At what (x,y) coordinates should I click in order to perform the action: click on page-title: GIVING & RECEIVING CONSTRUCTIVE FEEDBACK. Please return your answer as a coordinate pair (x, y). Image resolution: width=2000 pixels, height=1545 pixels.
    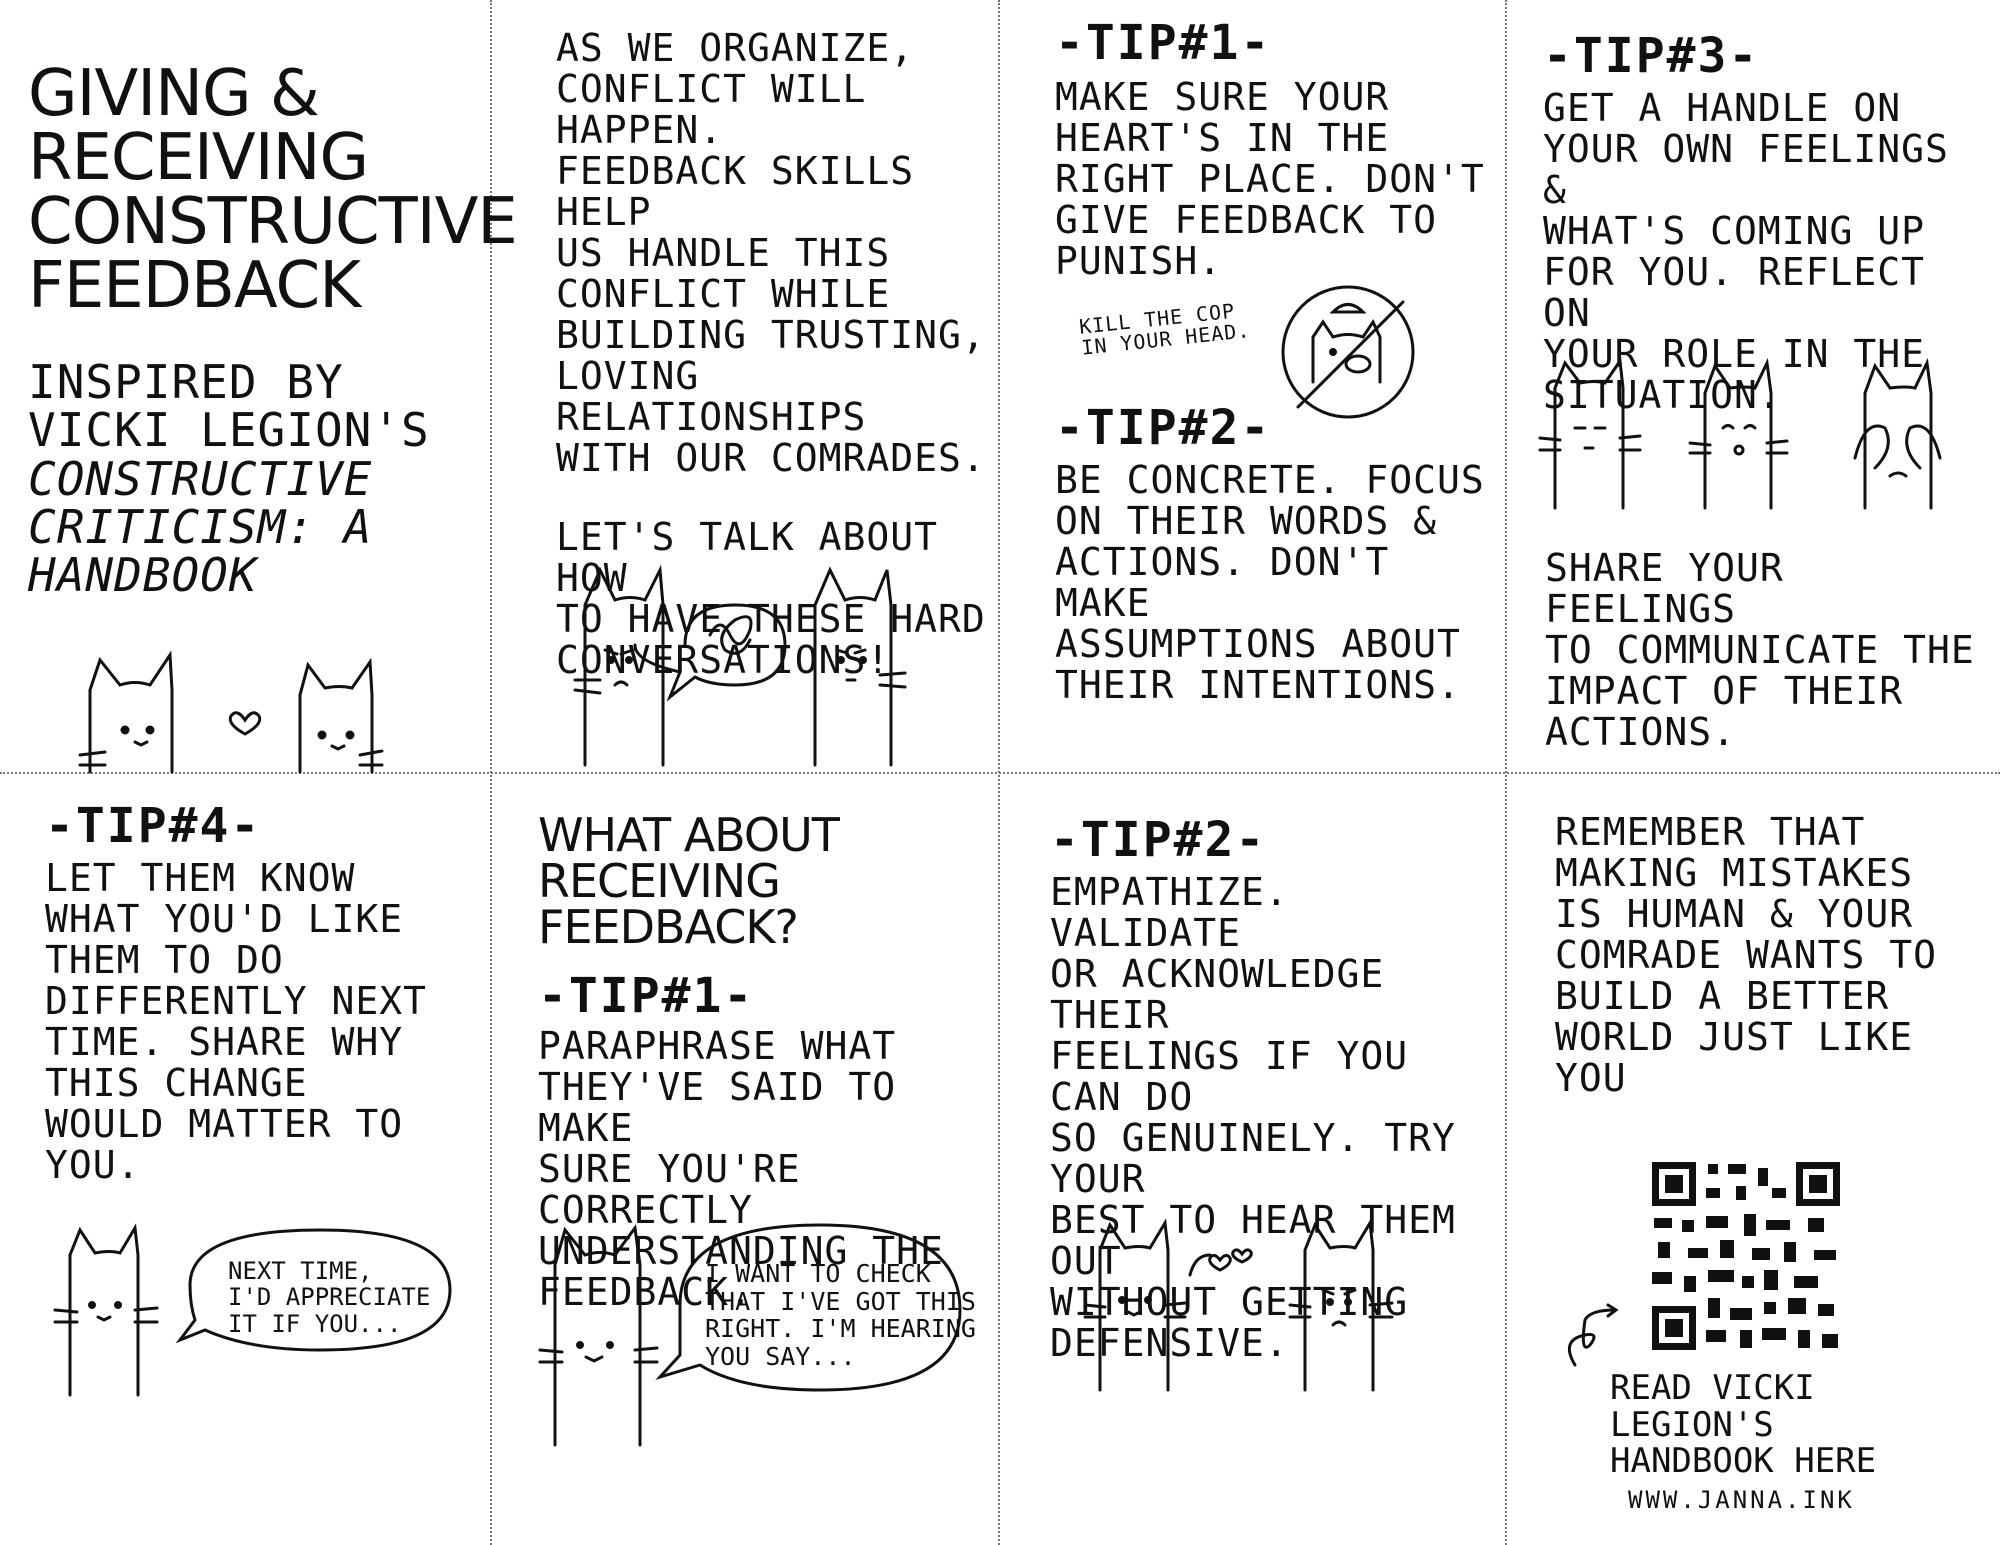
    Looking at the image, I should click on (273, 190).